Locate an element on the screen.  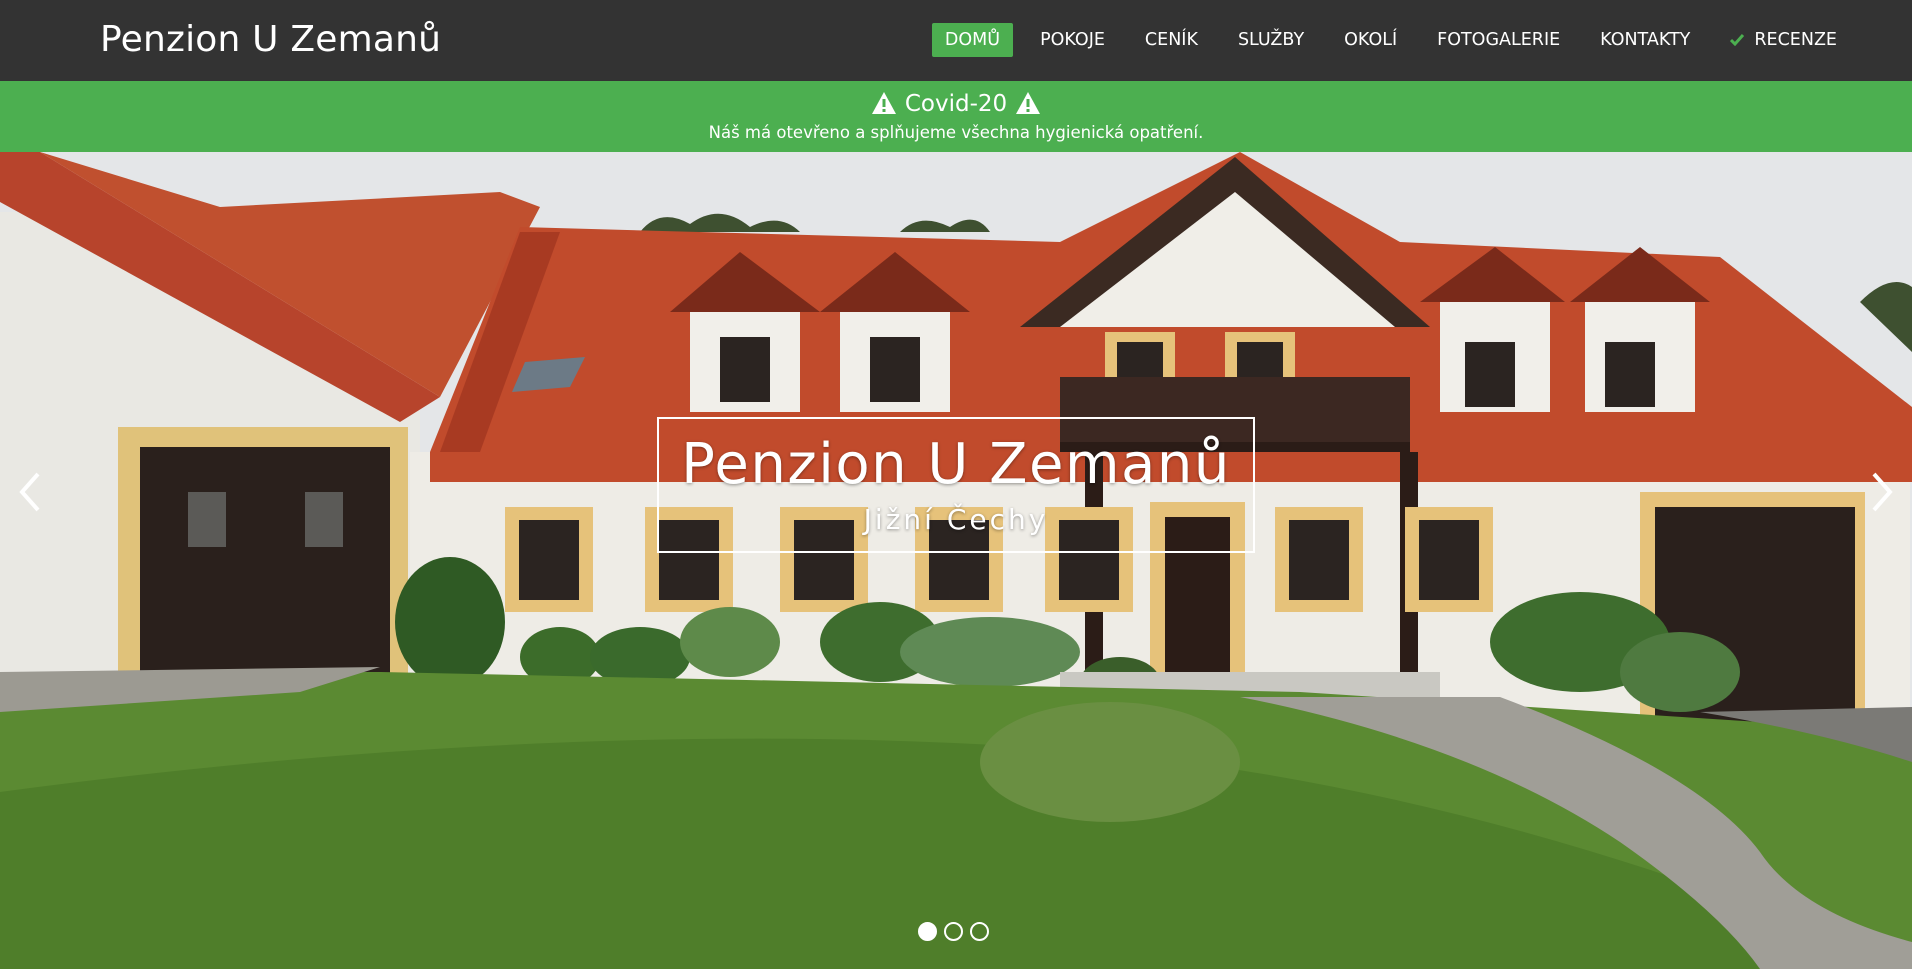
covid-banner-title: Covid-20 is located at coordinates (956, 104).